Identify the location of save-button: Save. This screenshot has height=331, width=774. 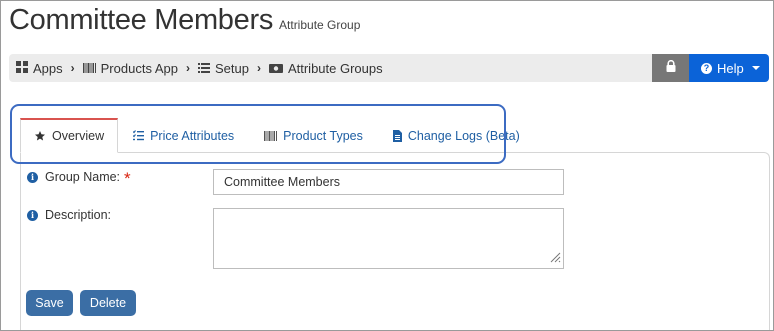
(49, 303).